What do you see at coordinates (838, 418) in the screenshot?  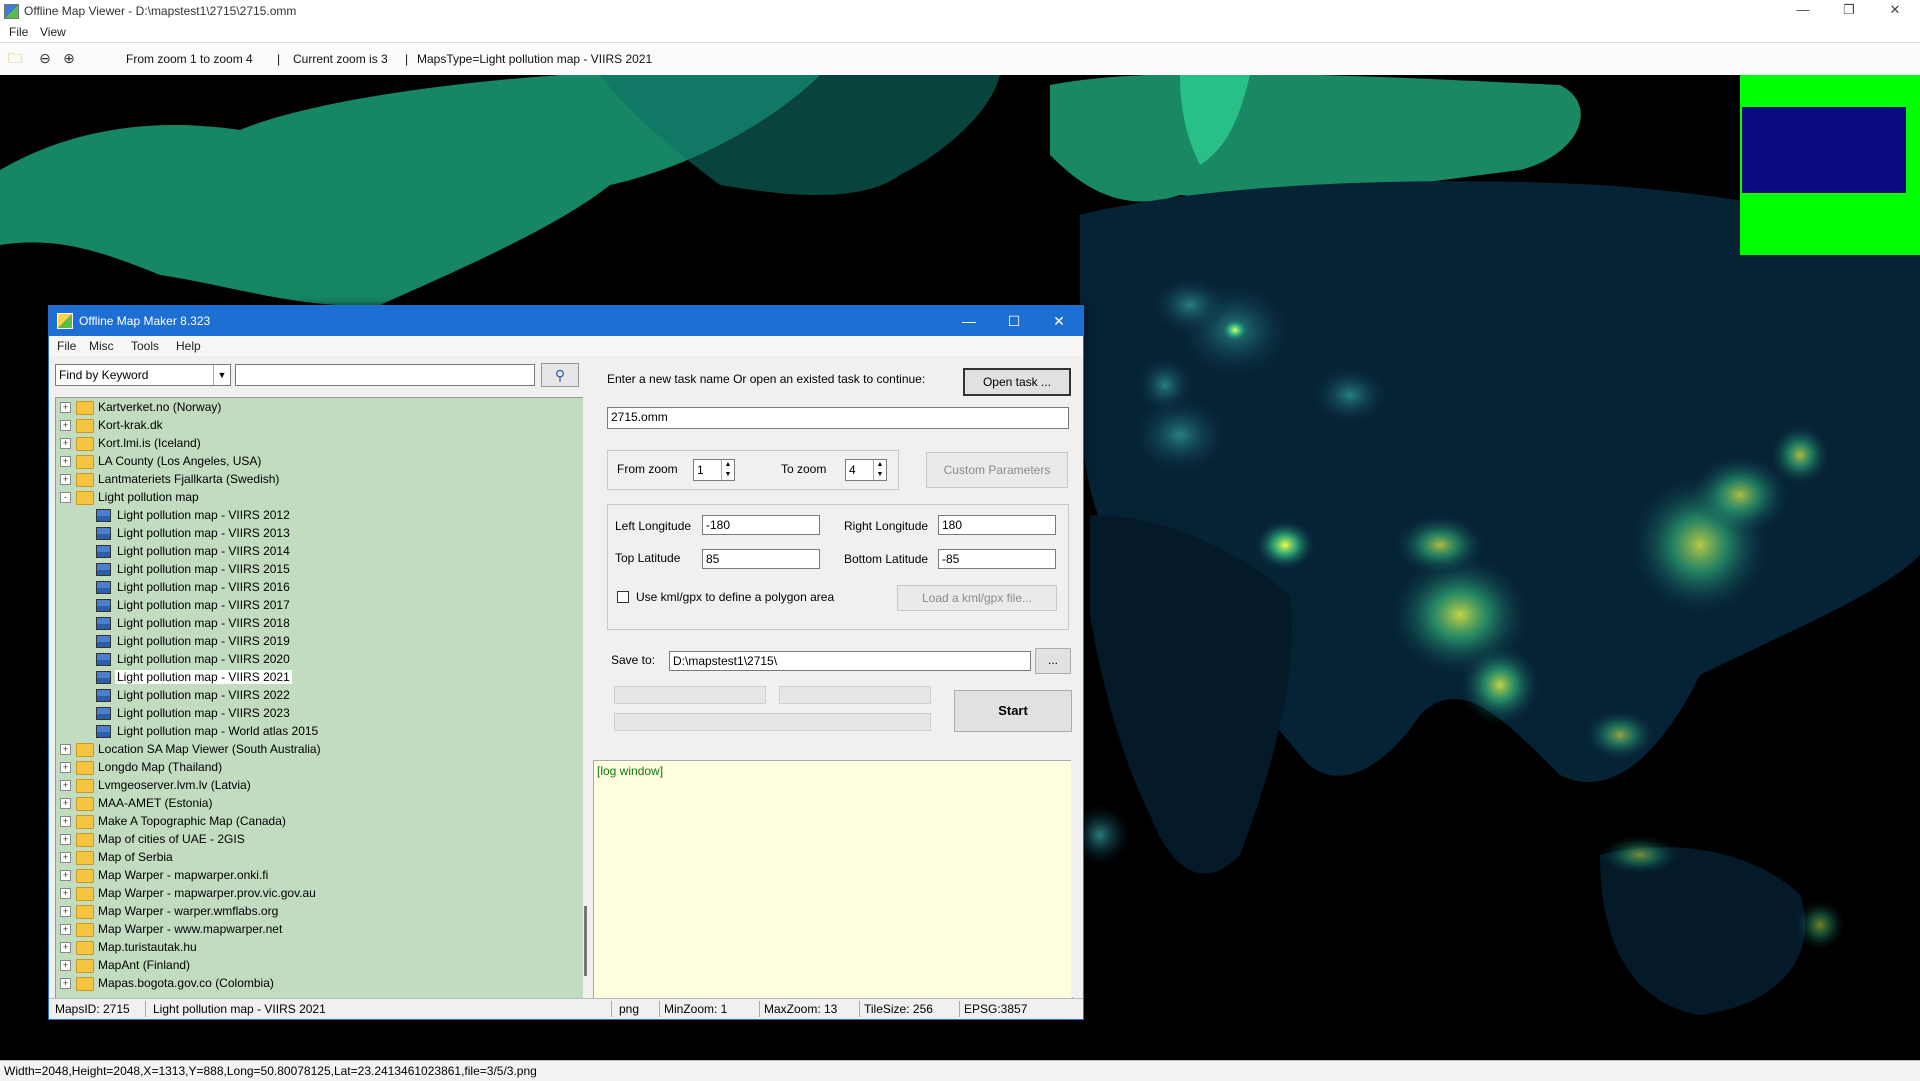 I see `task-name-input: 2715.omm` at bounding box center [838, 418].